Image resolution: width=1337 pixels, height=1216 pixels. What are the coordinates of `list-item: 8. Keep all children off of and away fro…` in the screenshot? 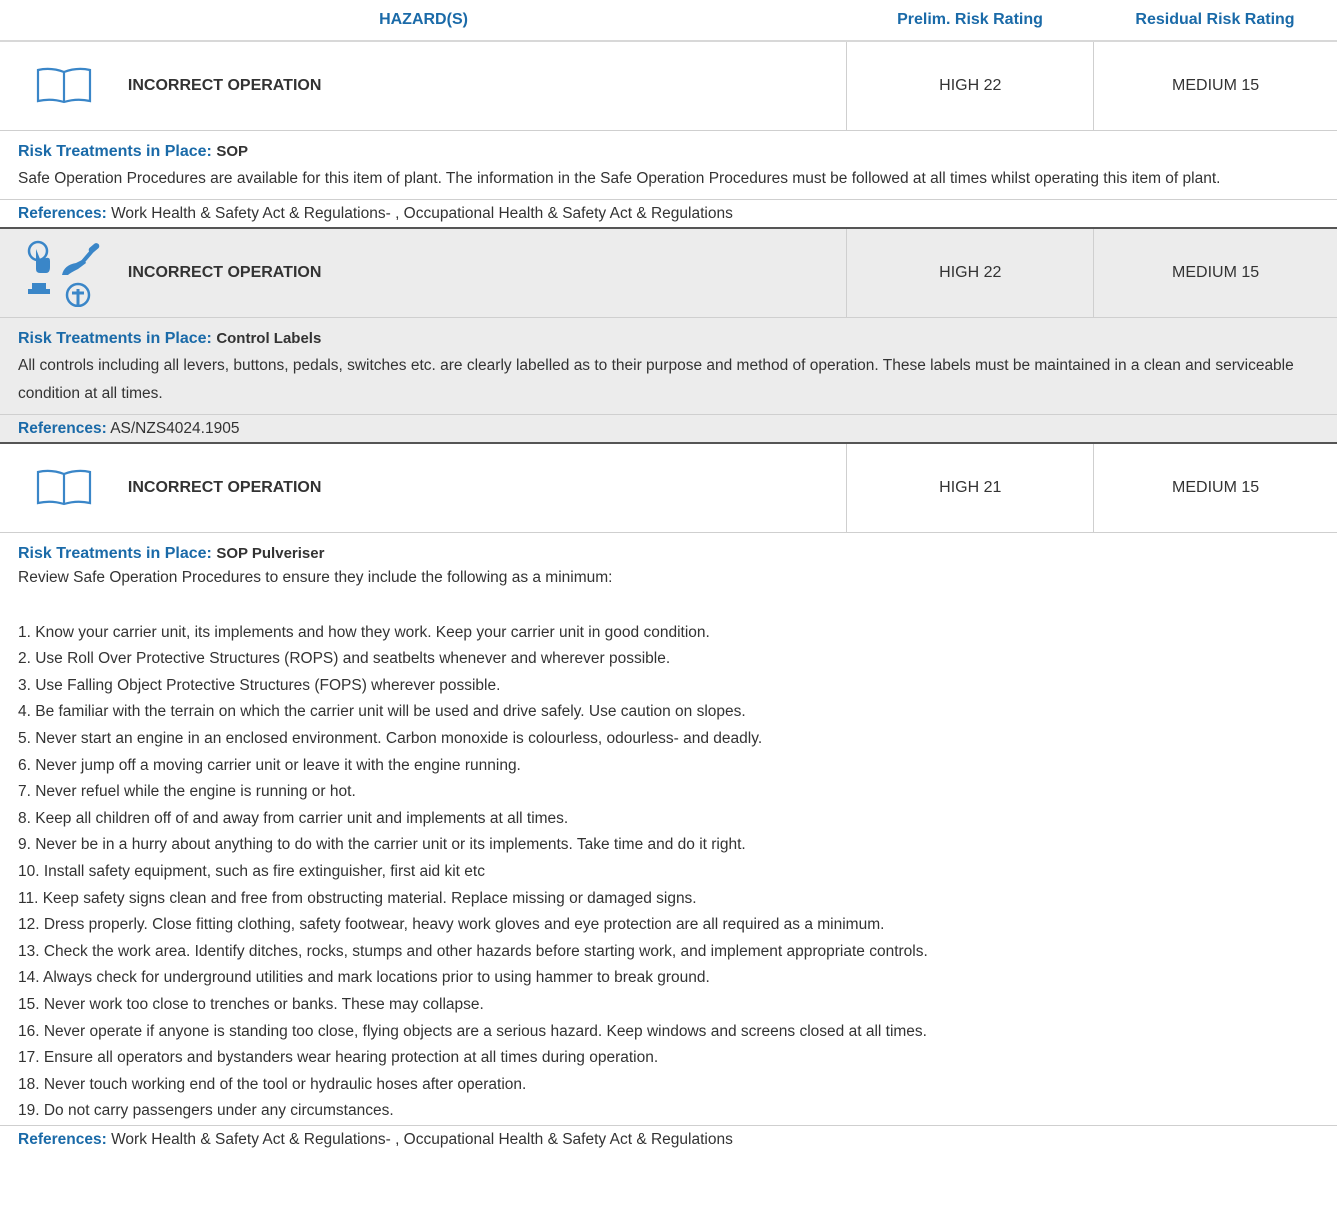 It's located at (293, 818).